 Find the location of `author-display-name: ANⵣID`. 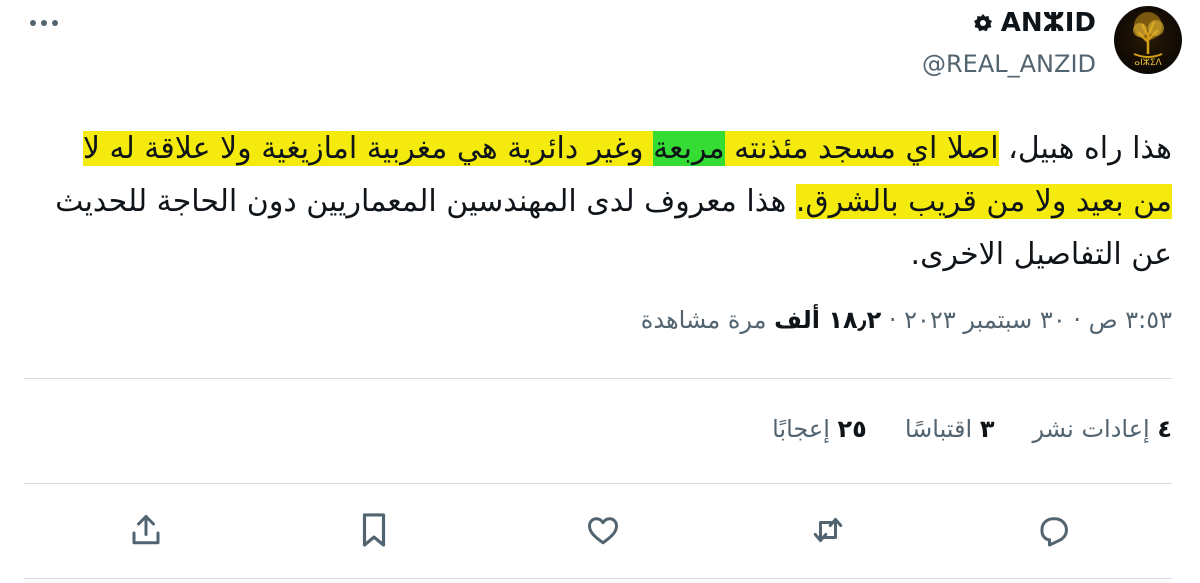

author-display-name: ANⵣID is located at coordinates (1048, 23).